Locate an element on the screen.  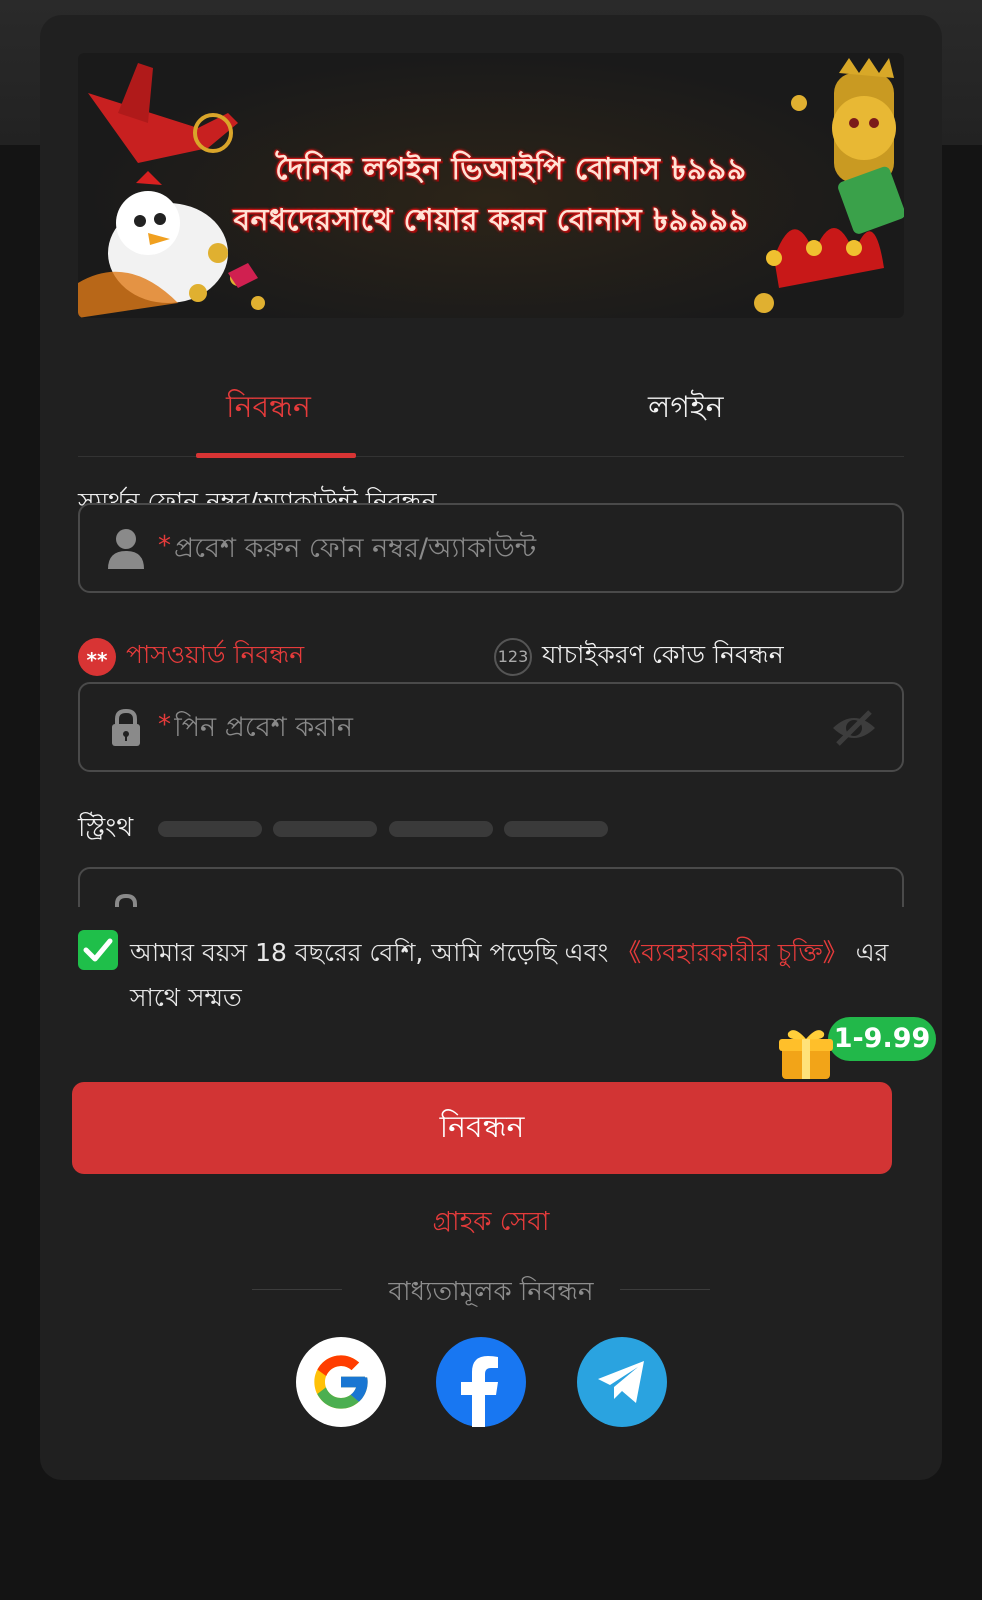
password-mode-option: ** পাসওয়ার্ড নিবন্ধন is located at coordinates (191, 656).